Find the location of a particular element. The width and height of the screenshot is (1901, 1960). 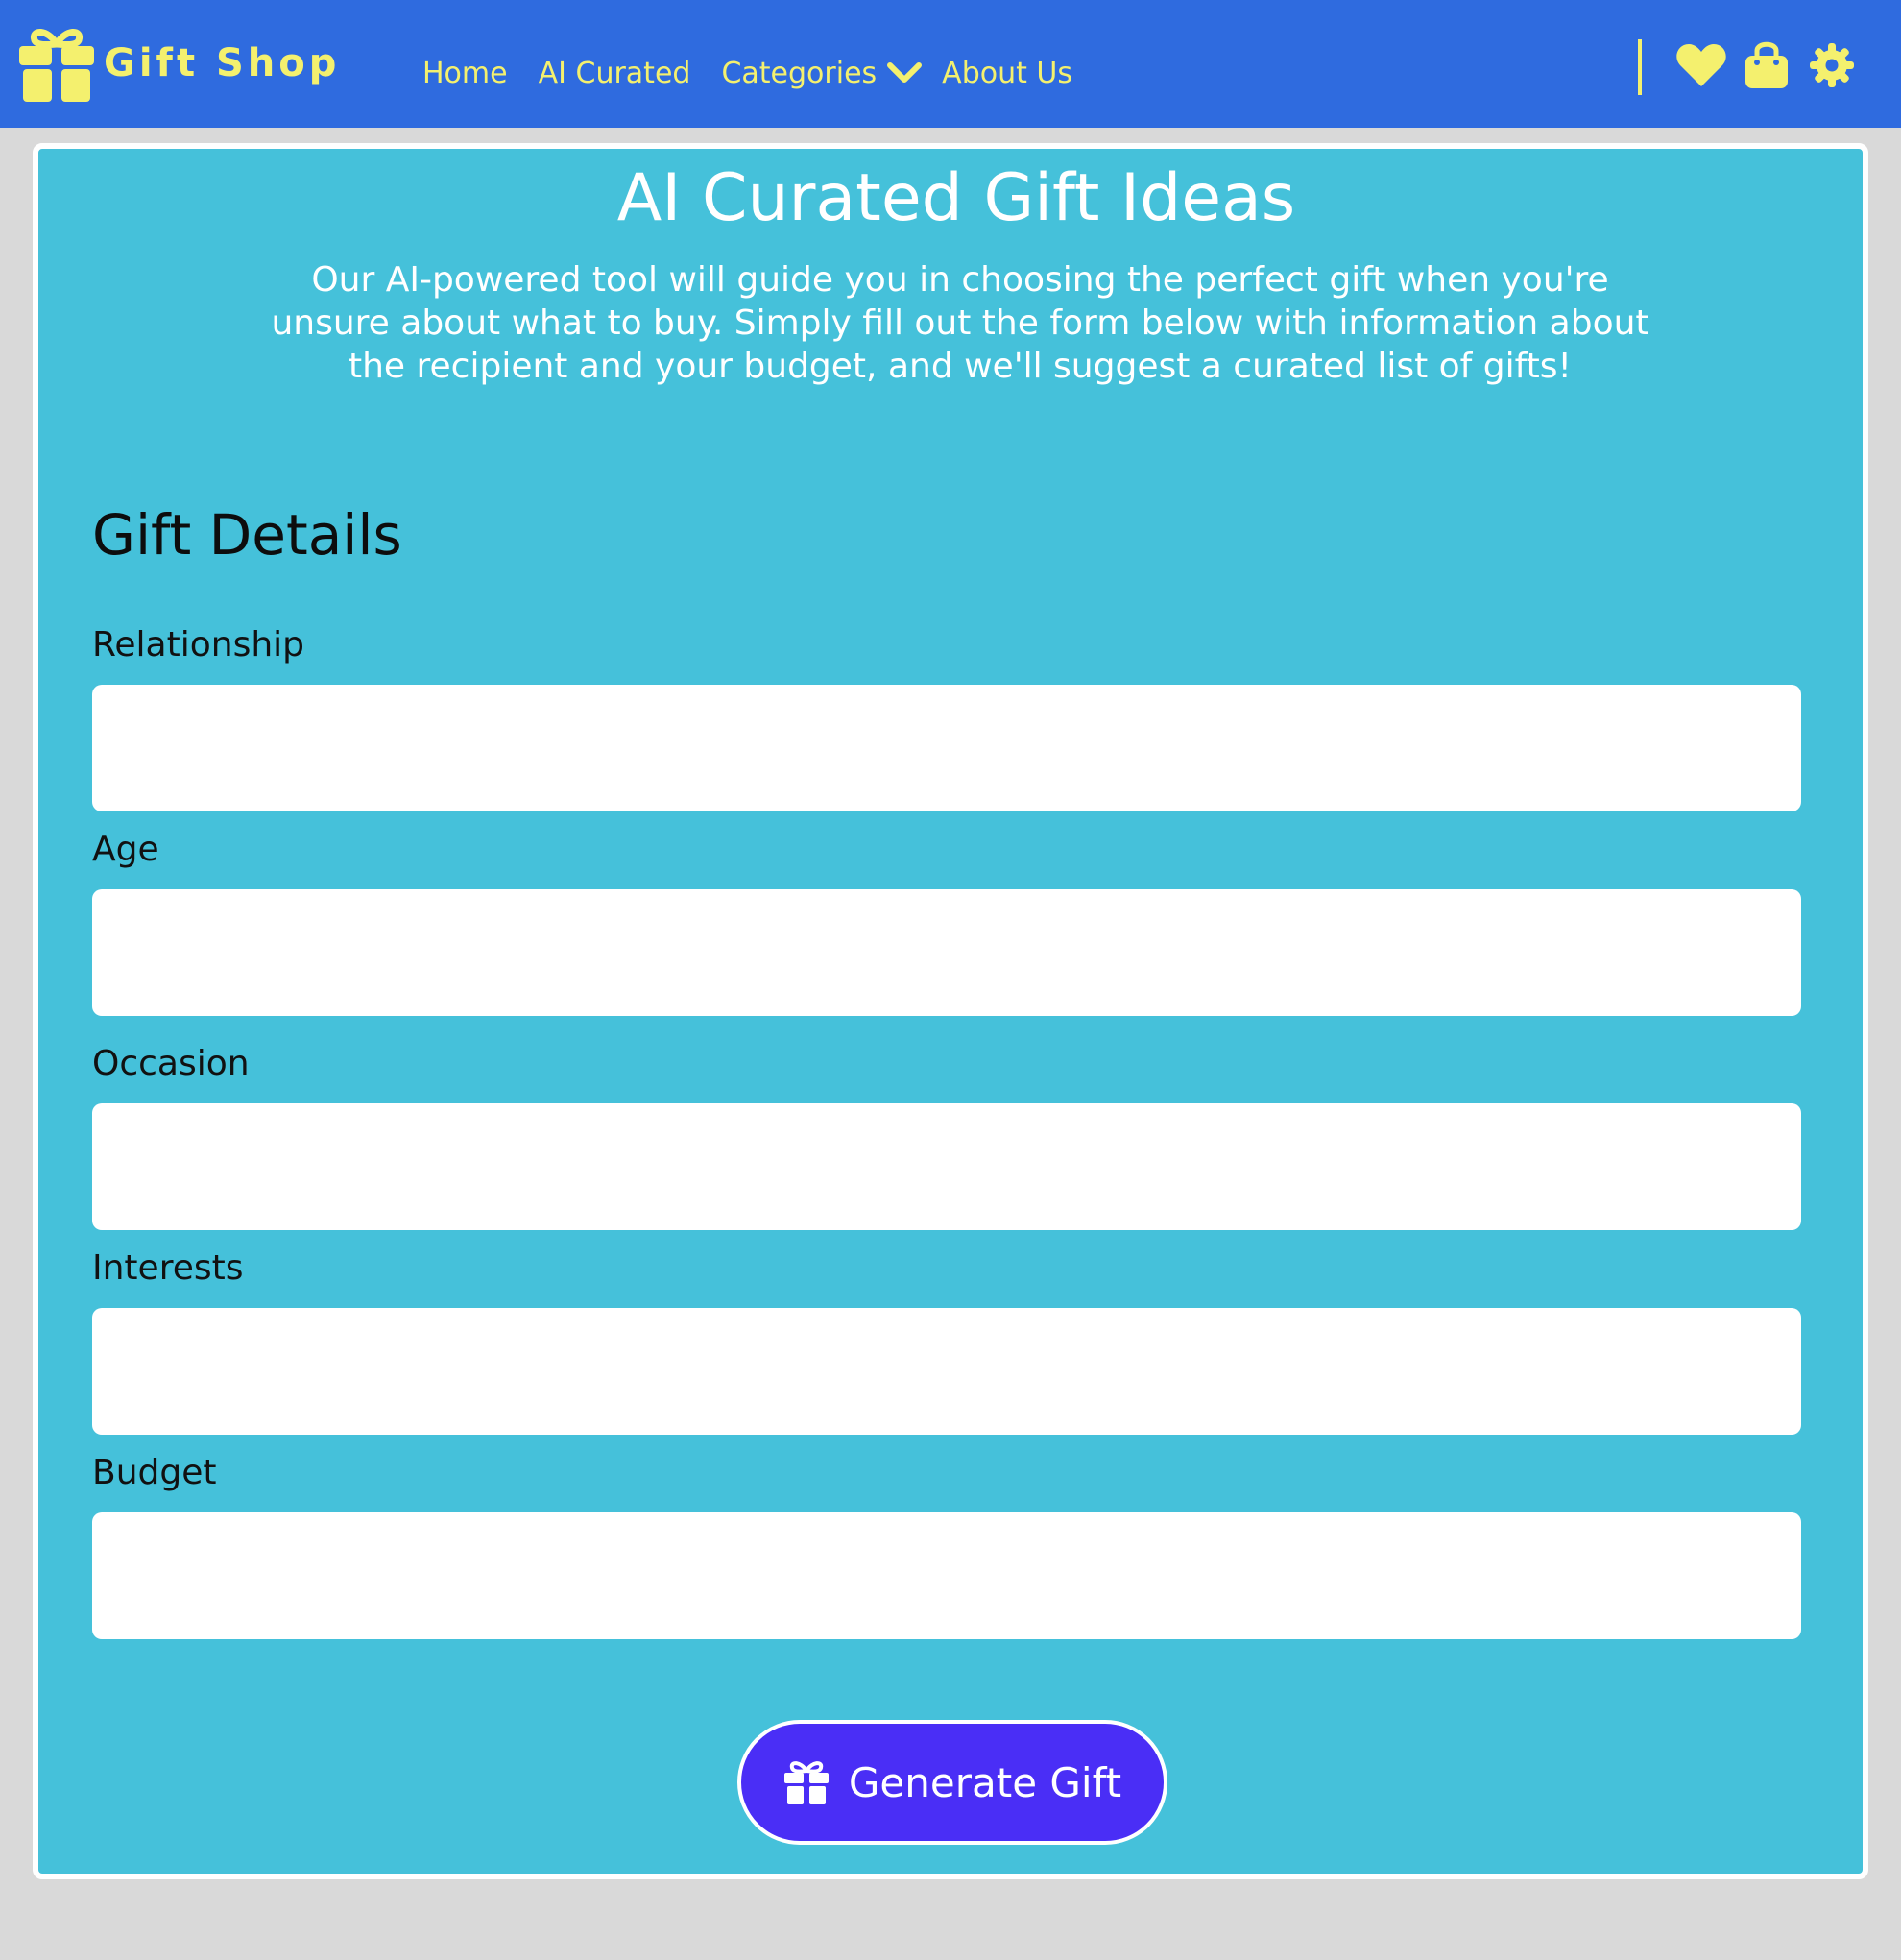

occasion-label: Occasion is located at coordinates (171, 1063).